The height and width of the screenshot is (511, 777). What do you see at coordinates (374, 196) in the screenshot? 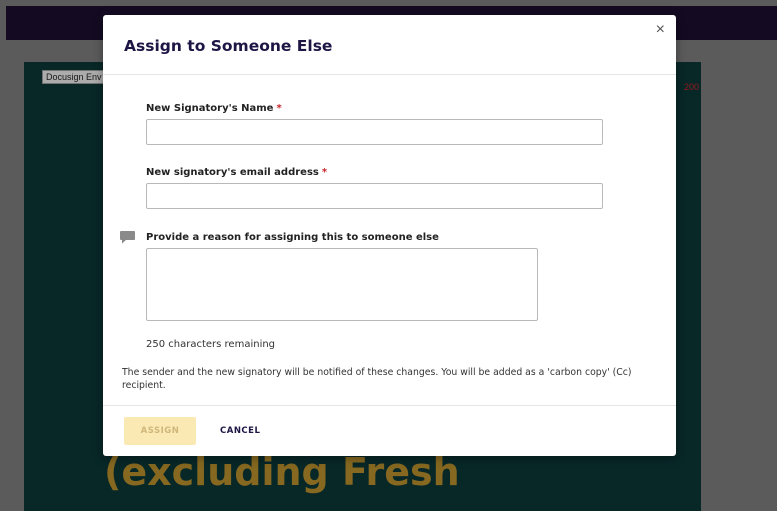
I see `signatory-email-input` at bounding box center [374, 196].